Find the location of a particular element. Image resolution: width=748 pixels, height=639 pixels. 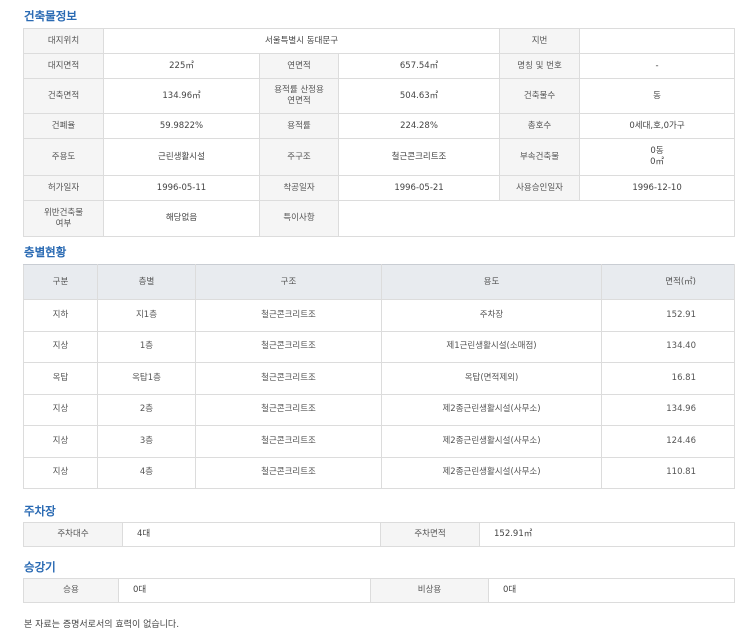

floor-cell: 2층 is located at coordinates (146, 409).